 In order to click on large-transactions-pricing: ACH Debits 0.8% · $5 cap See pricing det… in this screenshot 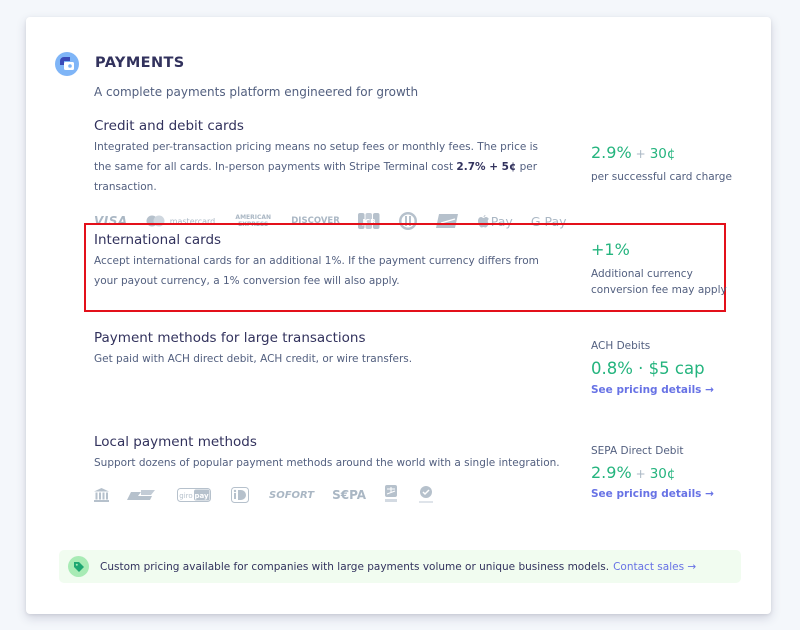, I will do `click(666, 368)`.